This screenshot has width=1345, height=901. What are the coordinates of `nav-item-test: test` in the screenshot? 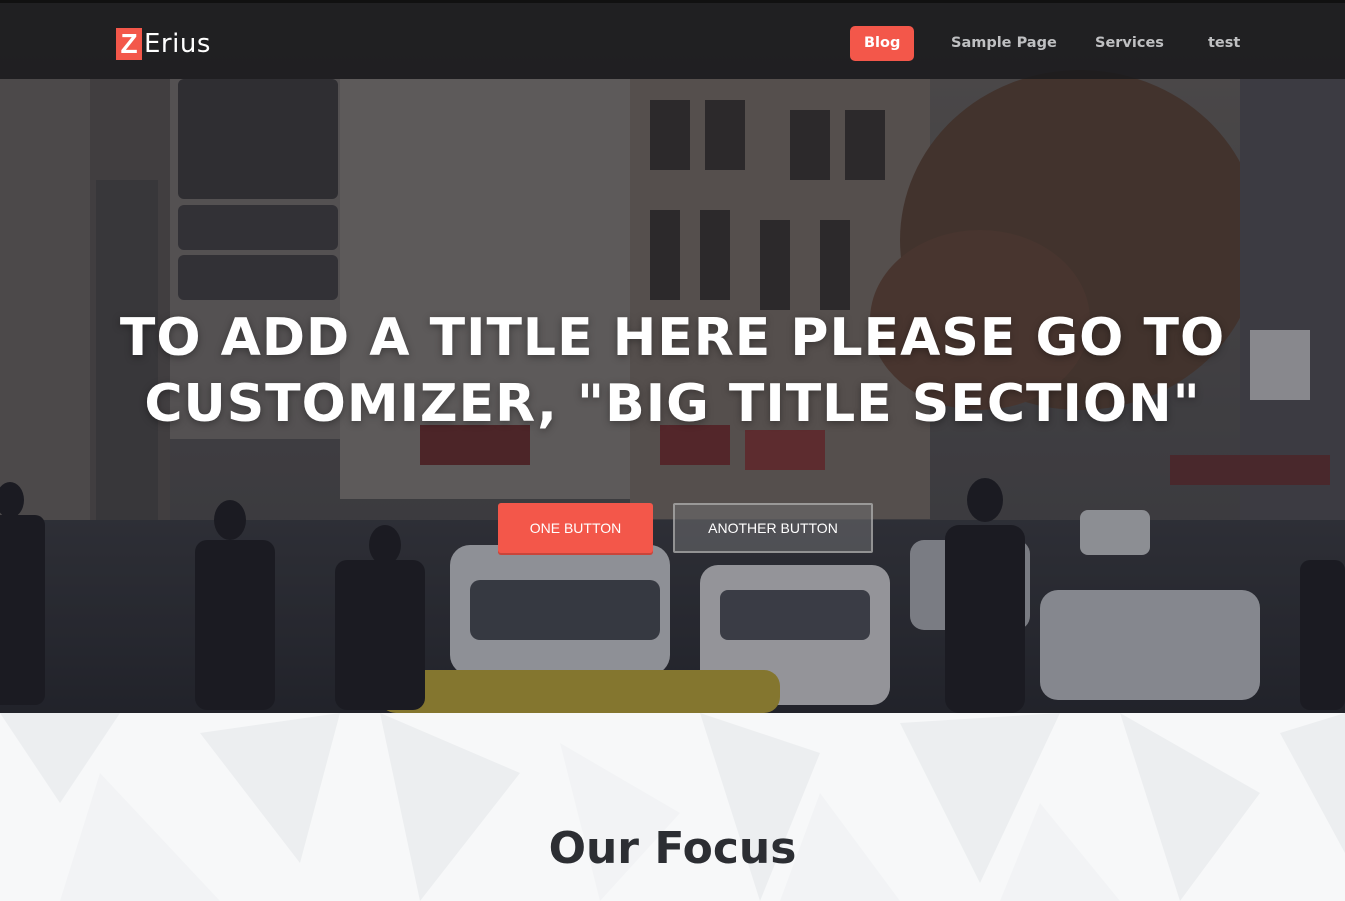 It's located at (1224, 43).